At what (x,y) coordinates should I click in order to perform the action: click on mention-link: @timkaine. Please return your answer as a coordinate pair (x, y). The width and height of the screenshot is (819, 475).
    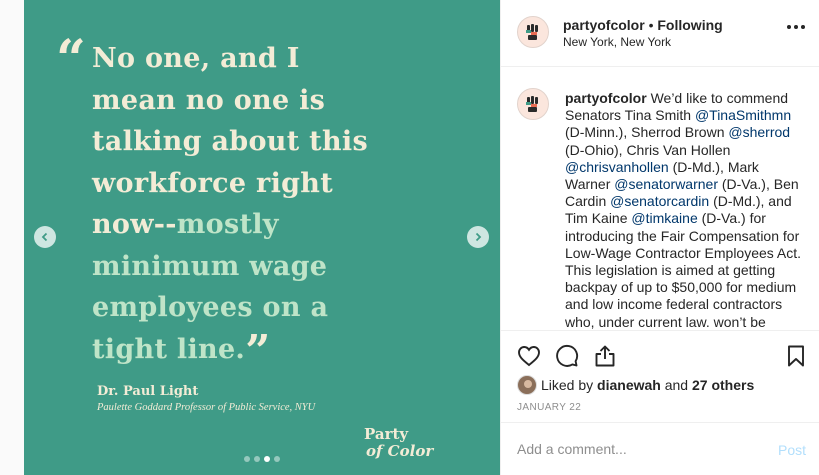
    Looking at the image, I should click on (664, 218).